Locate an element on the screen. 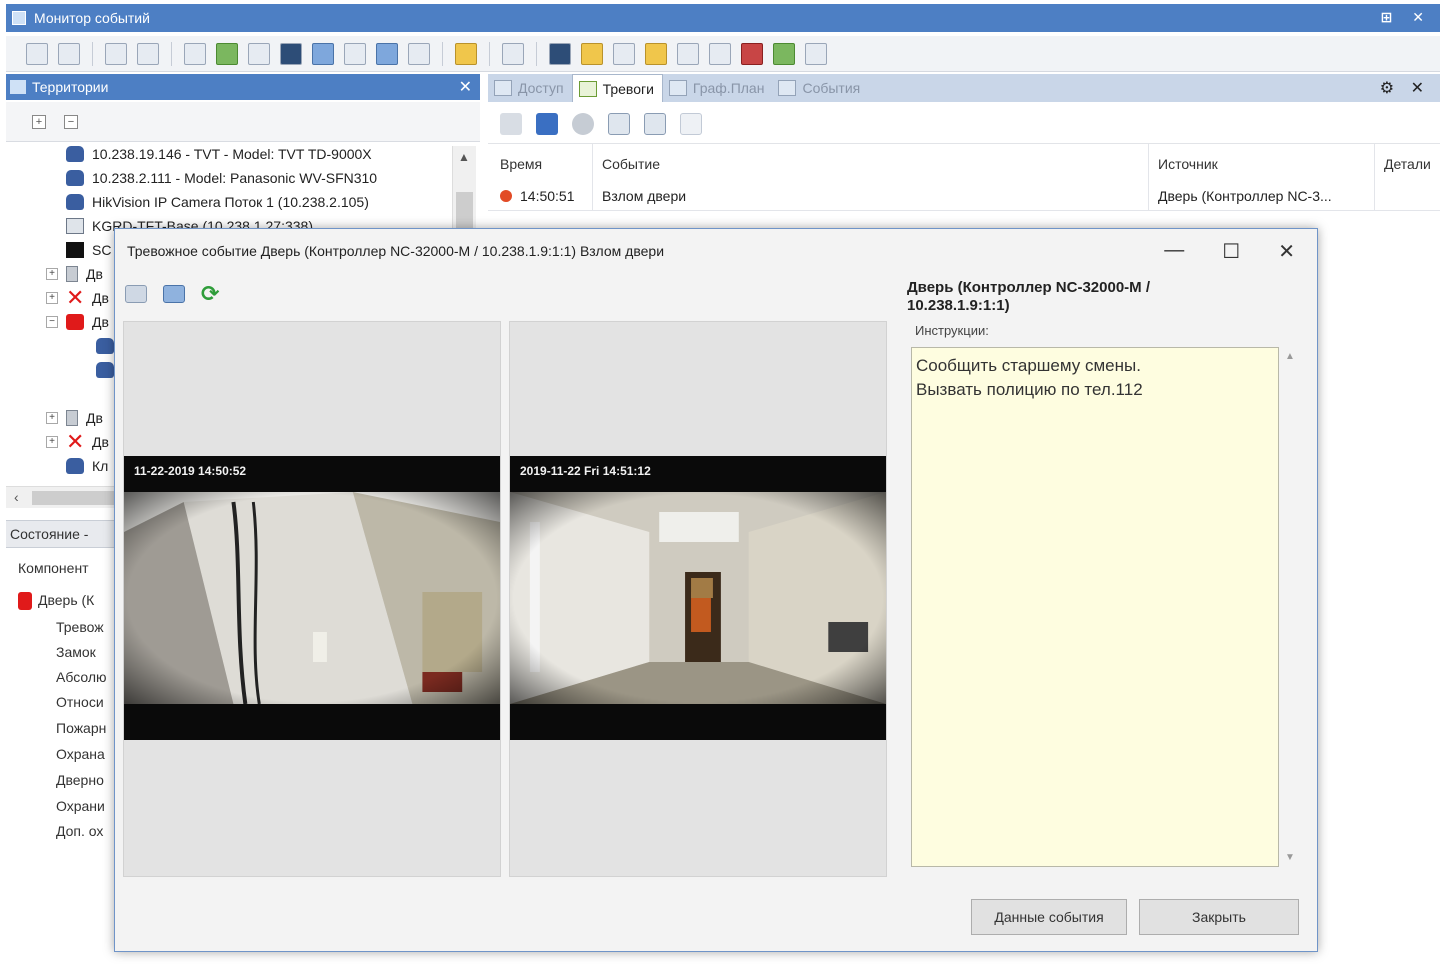 The image size is (1450, 966). monitor-icon is located at coordinates (291, 53).